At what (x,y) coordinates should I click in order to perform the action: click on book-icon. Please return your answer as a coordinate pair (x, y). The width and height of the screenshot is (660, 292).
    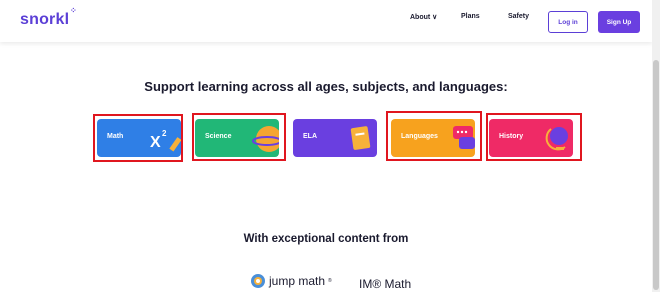
    Looking at the image, I should click on (360, 138).